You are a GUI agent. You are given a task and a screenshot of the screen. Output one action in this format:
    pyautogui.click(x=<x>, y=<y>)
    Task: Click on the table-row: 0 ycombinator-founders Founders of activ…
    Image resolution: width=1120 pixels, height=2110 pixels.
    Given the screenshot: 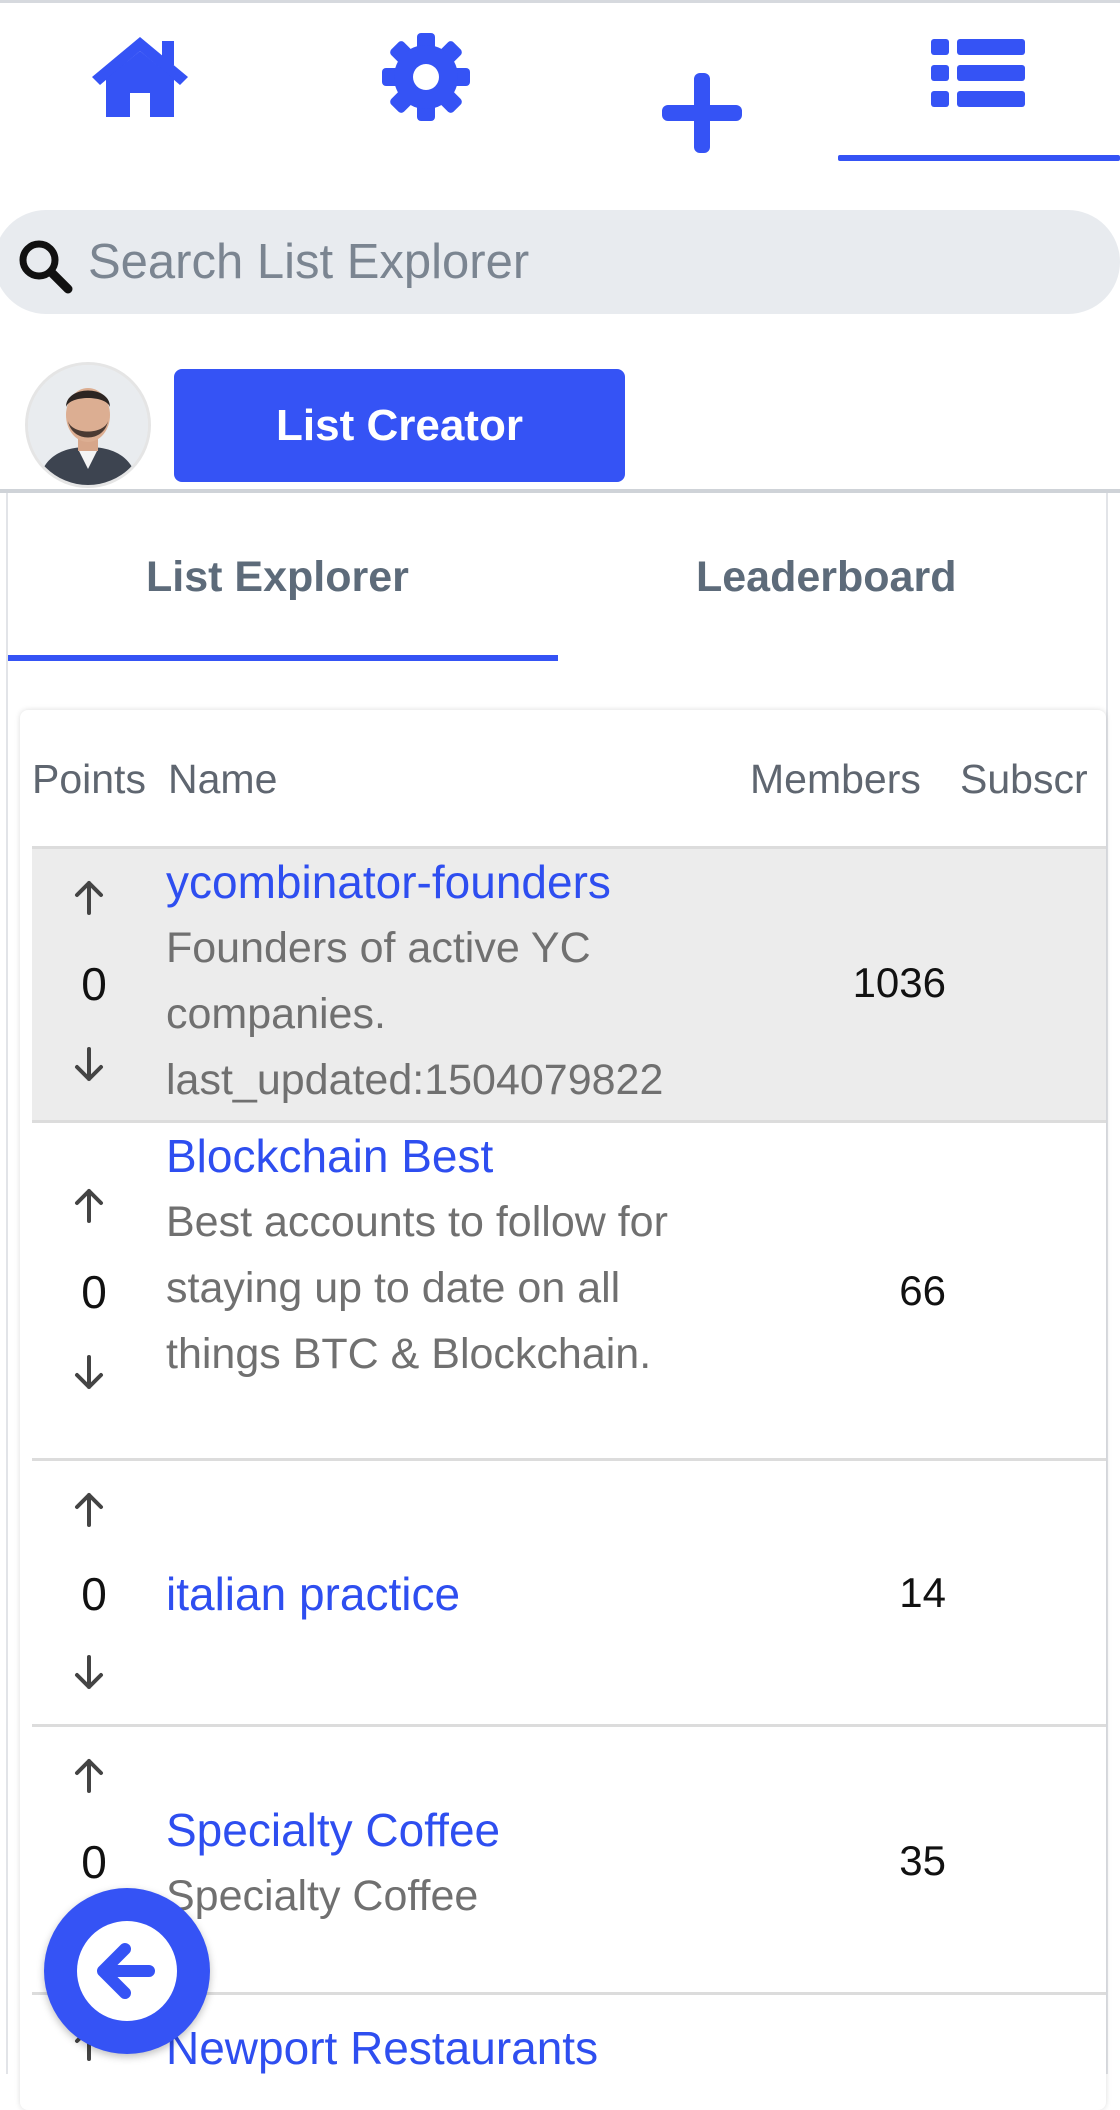 What is the action you would take?
    pyautogui.click(x=569, y=983)
    